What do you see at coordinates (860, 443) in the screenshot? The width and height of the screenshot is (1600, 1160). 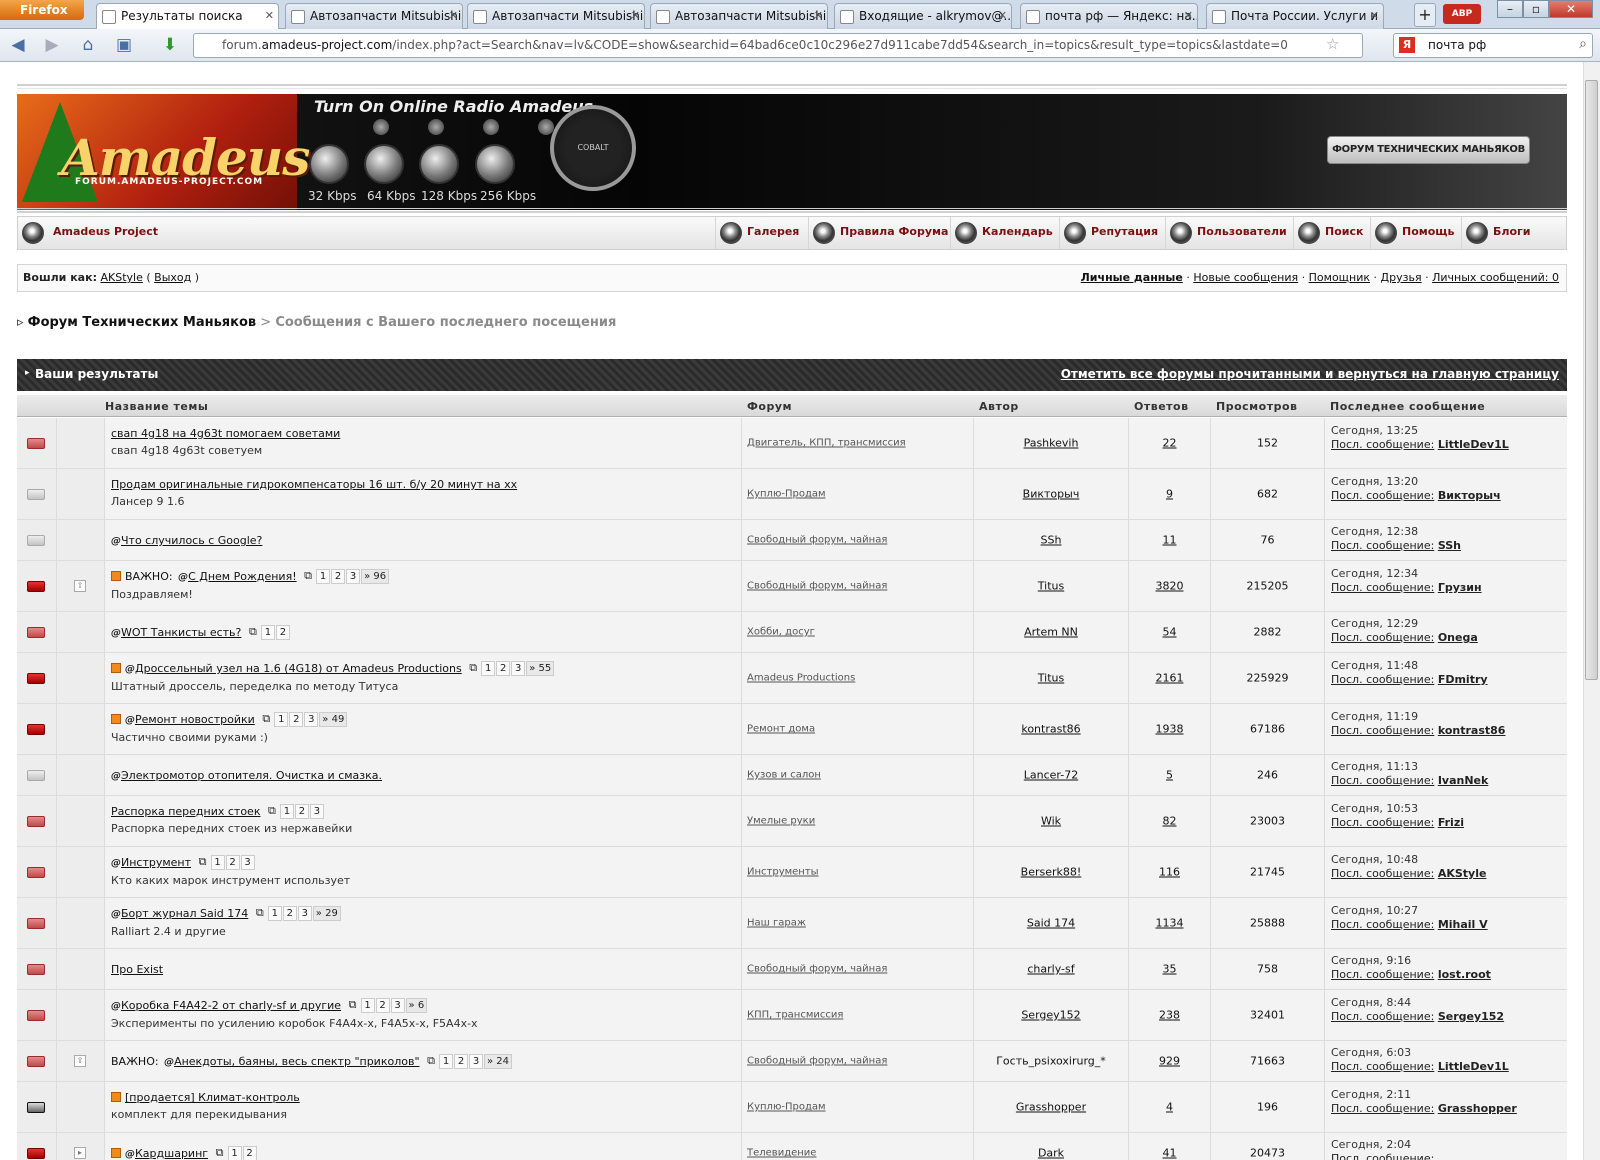 I see `forum-link: Двигатель, КПП, трансмиссия` at bounding box center [860, 443].